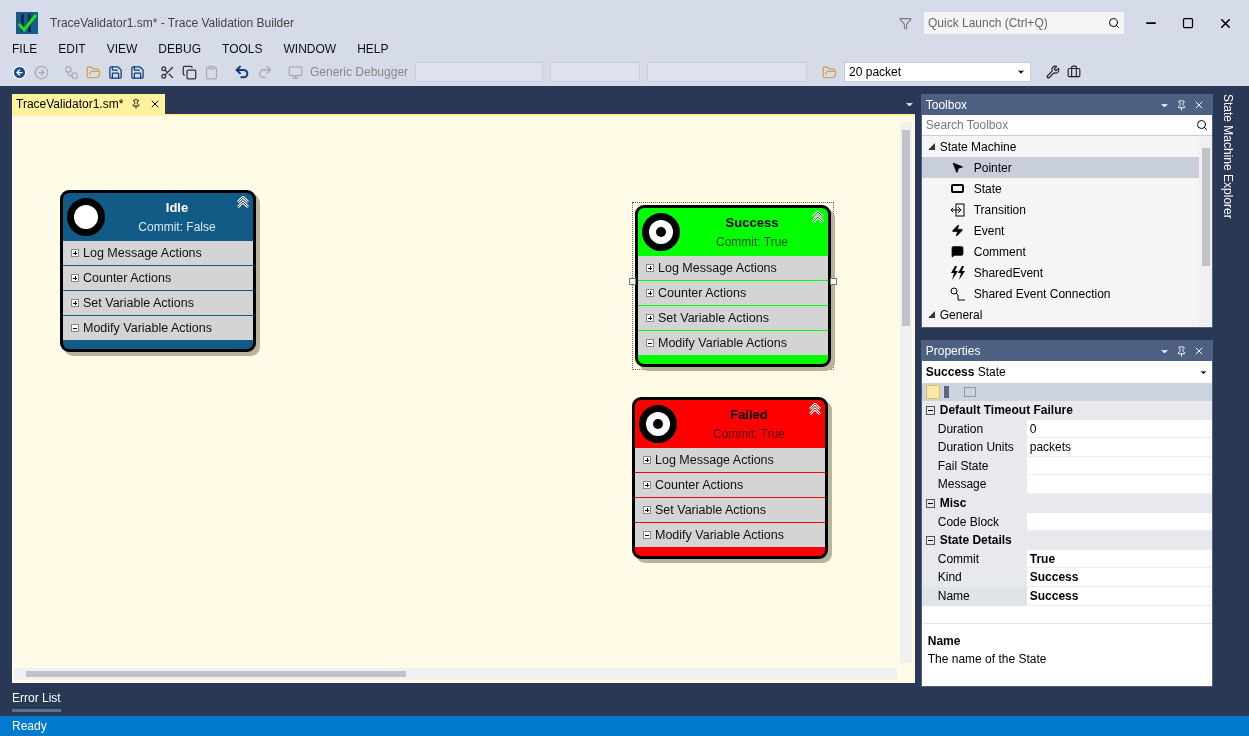  I want to click on error-list-tab: Error List, so click(36, 700).